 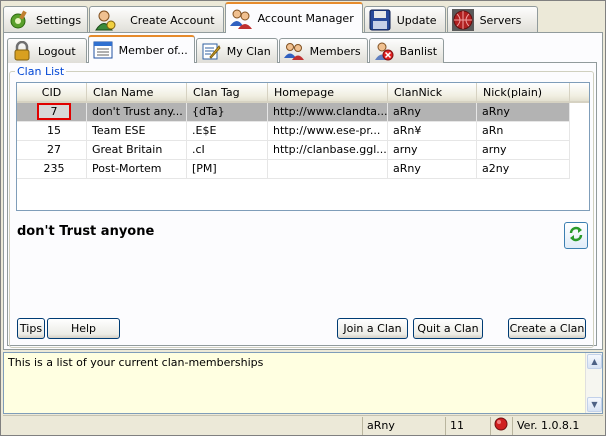 What do you see at coordinates (416, 20) in the screenshot?
I see `tab-update-label: Update` at bounding box center [416, 20].